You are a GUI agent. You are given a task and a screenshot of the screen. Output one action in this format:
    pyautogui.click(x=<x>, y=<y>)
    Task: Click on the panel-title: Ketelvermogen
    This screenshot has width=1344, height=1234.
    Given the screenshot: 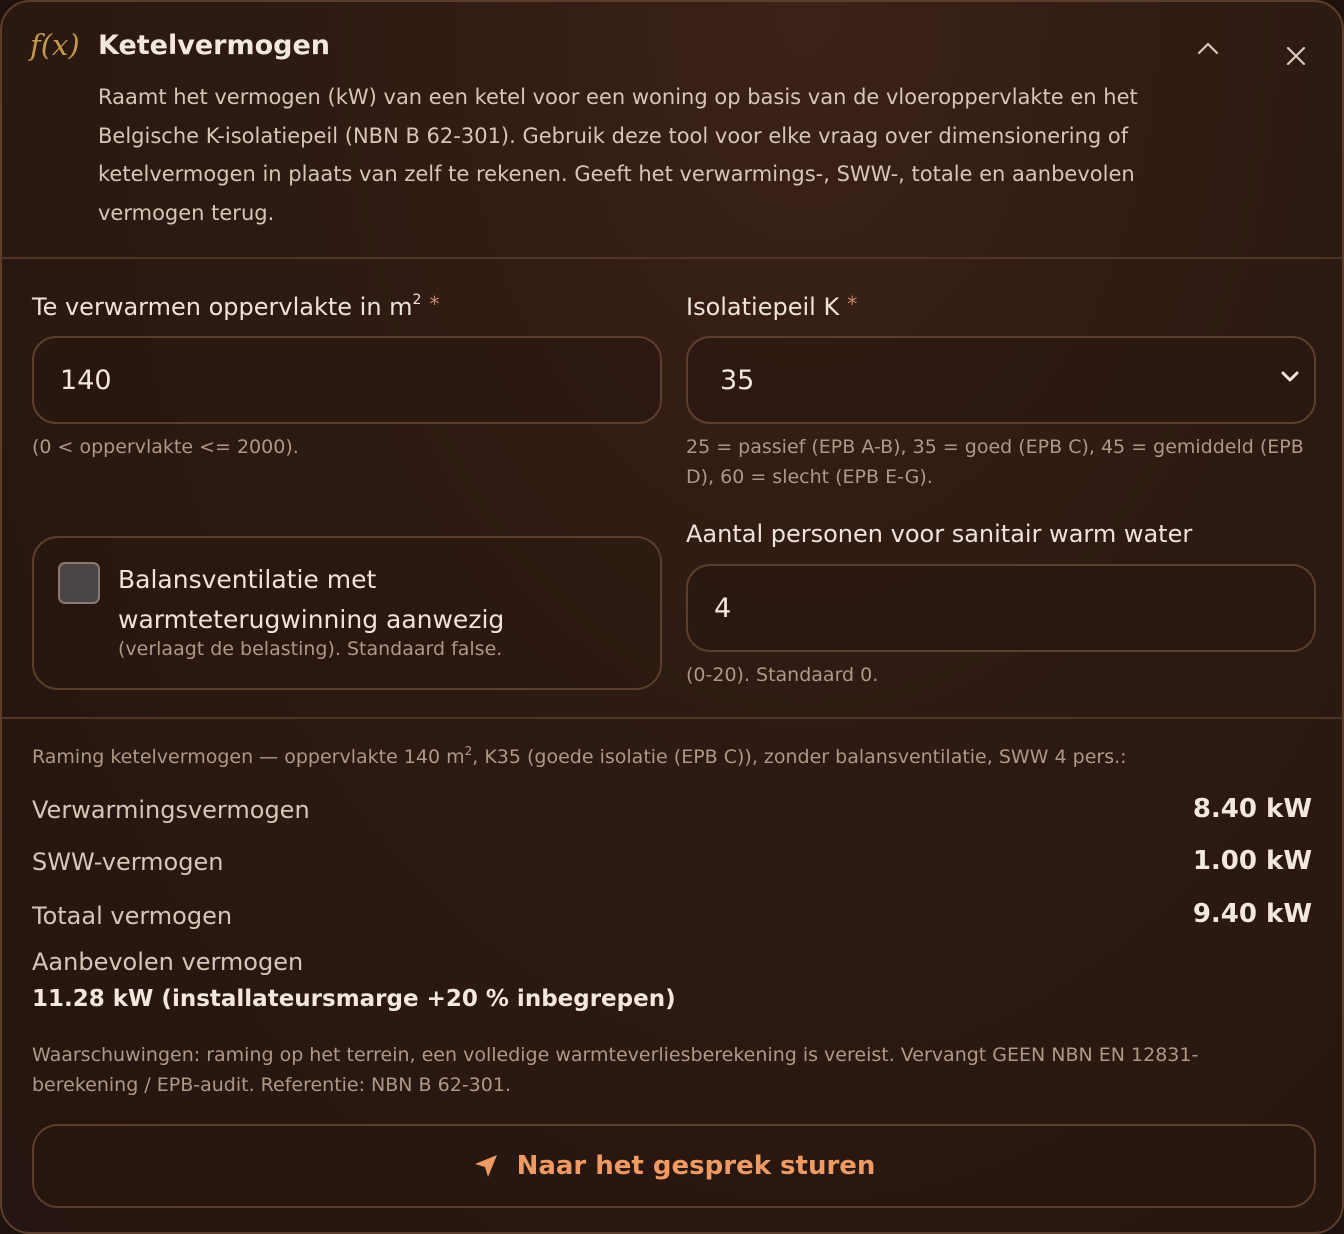 What is the action you would take?
    pyautogui.click(x=214, y=45)
    